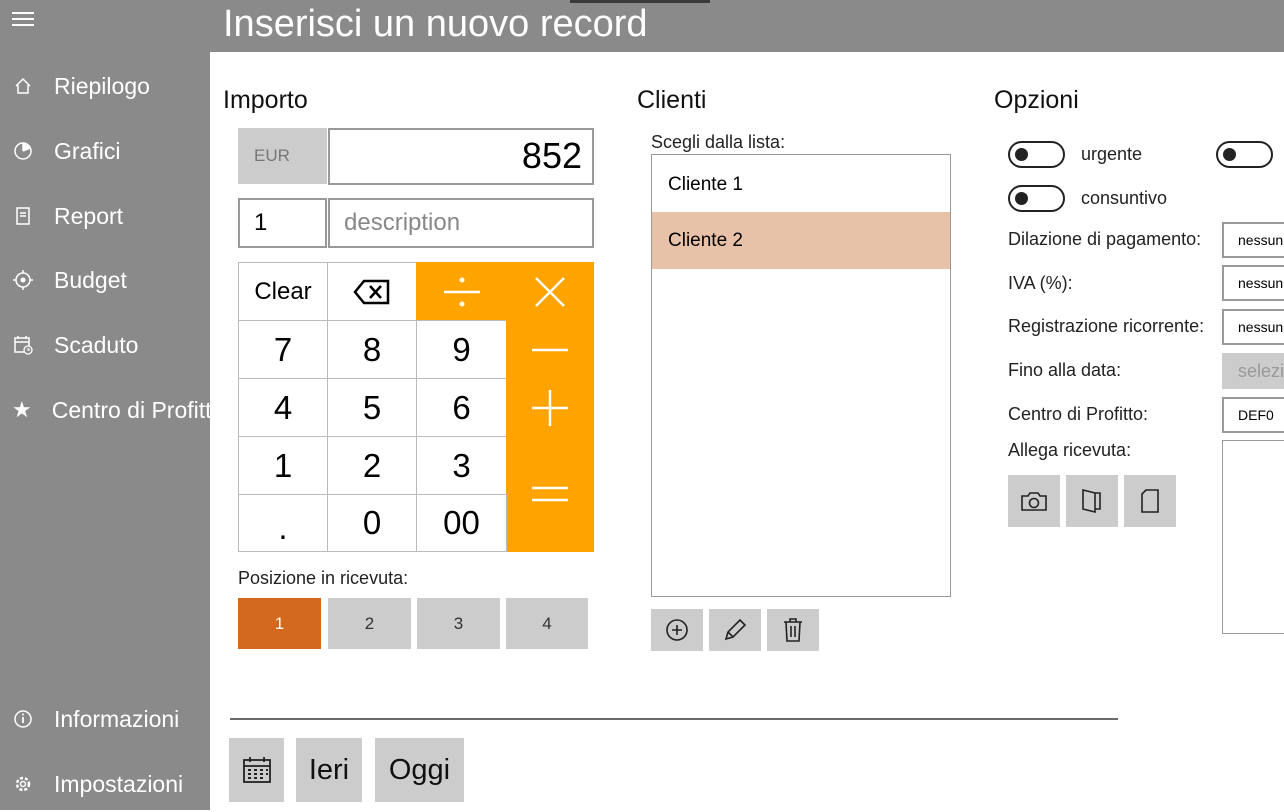 This screenshot has width=1284, height=812. I want to click on allega-label: Allega ricevuta:, so click(1070, 450).